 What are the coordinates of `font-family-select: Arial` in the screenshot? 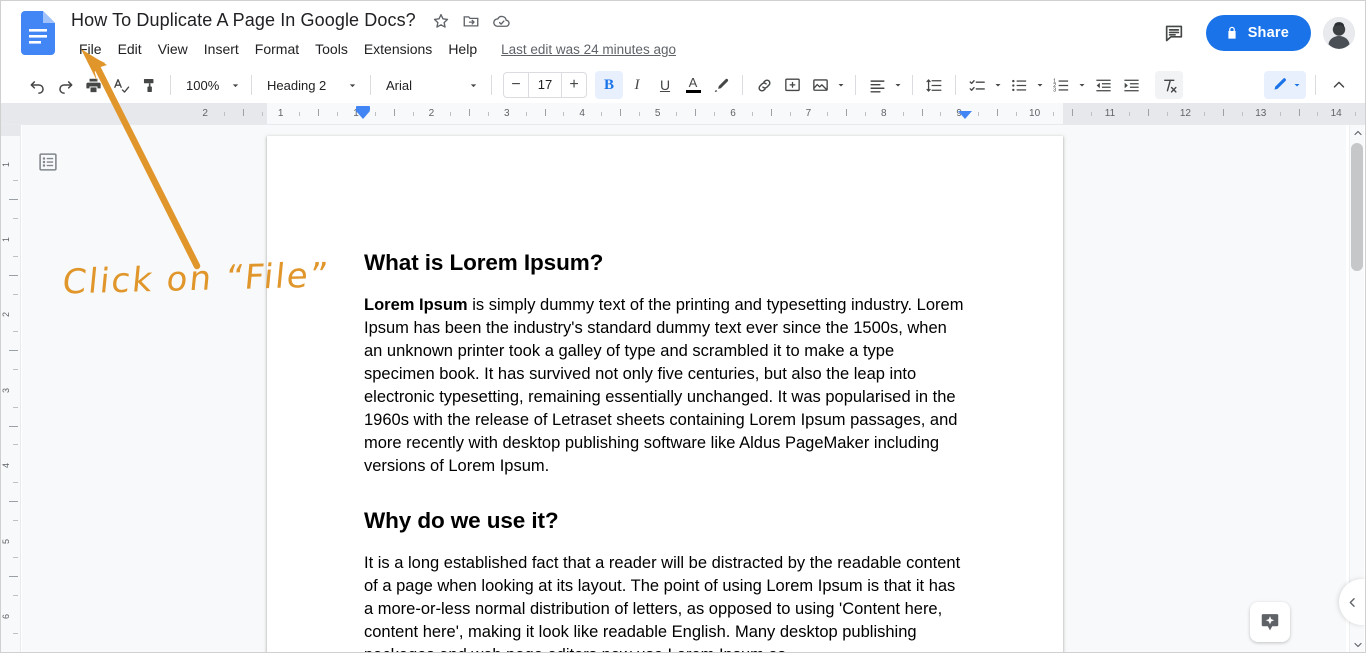 It's located at (431, 85).